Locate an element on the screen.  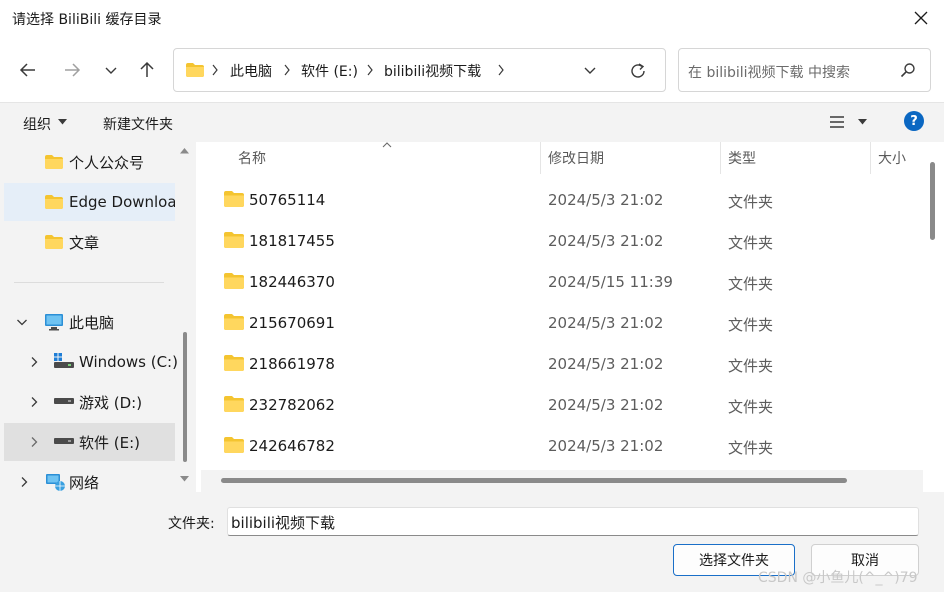
windows-drive-icon is located at coordinates (64, 360).